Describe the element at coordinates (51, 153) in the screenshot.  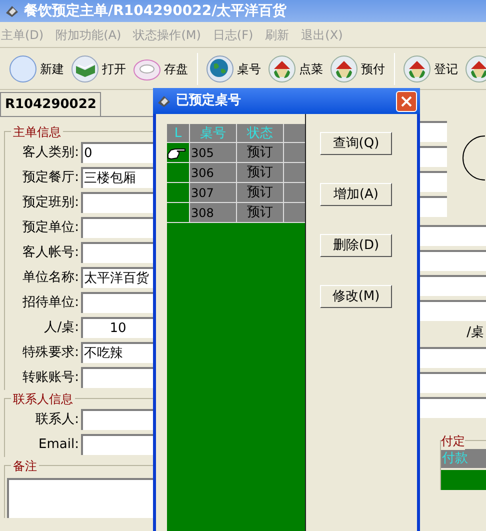
I see `field-label: 客人类别:` at that location.